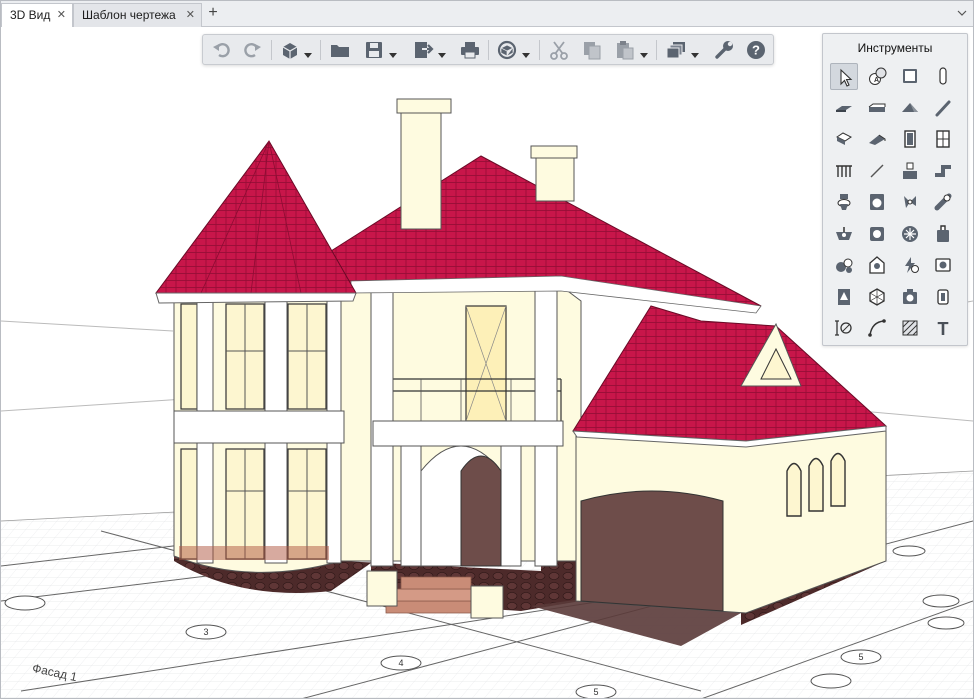  I want to click on tool-column-icon, so click(943, 76).